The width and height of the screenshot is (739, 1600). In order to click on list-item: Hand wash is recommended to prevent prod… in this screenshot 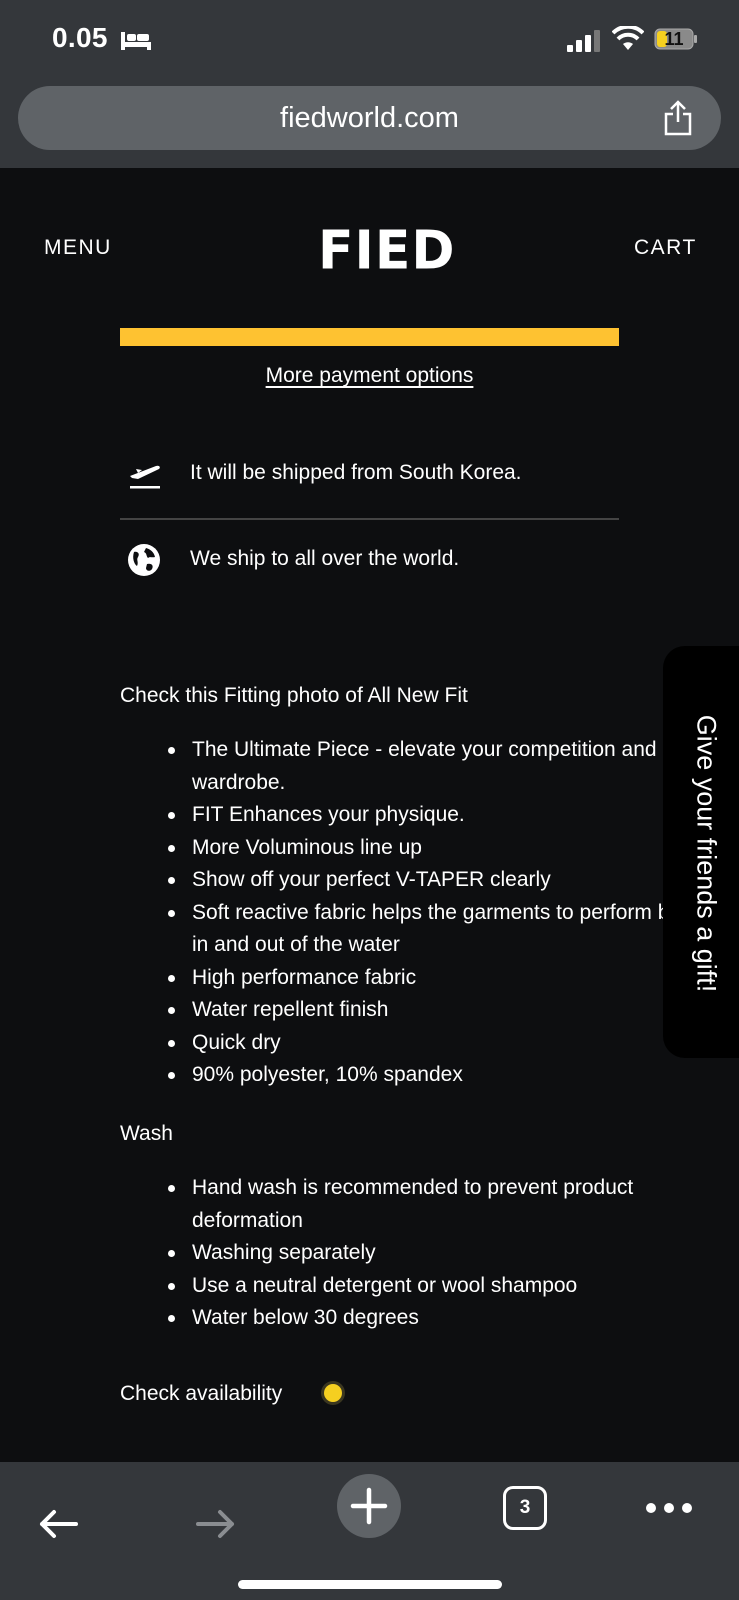, I will do `click(440, 1204)`.